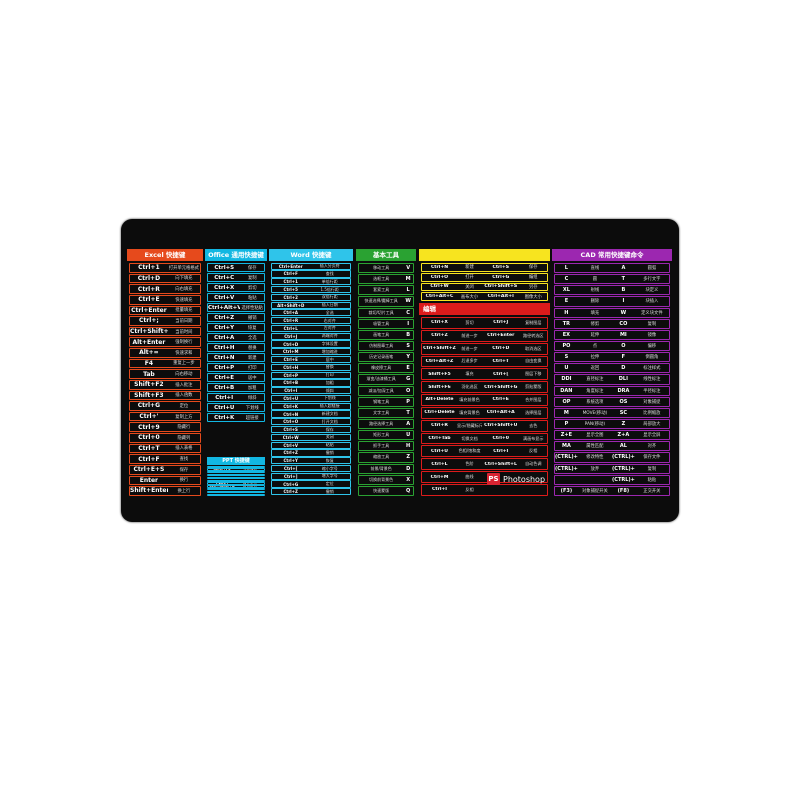 This screenshot has width=800, height=800. What do you see at coordinates (290, 297) in the screenshot?
I see `shortcut-key: Ctrl+2` at bounding box center [290, 297].